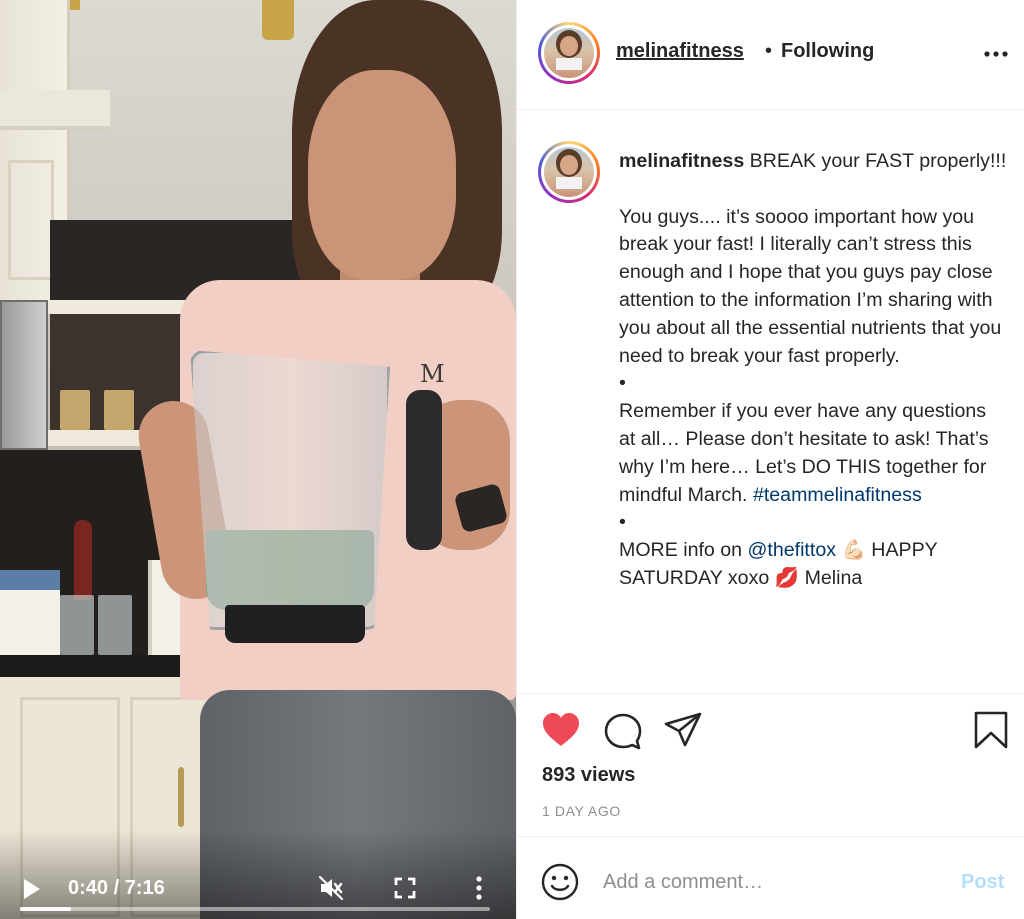 The width and height of the screenshot is (1024, 919). I want to click on shirt-print: M, so click(432, 374).